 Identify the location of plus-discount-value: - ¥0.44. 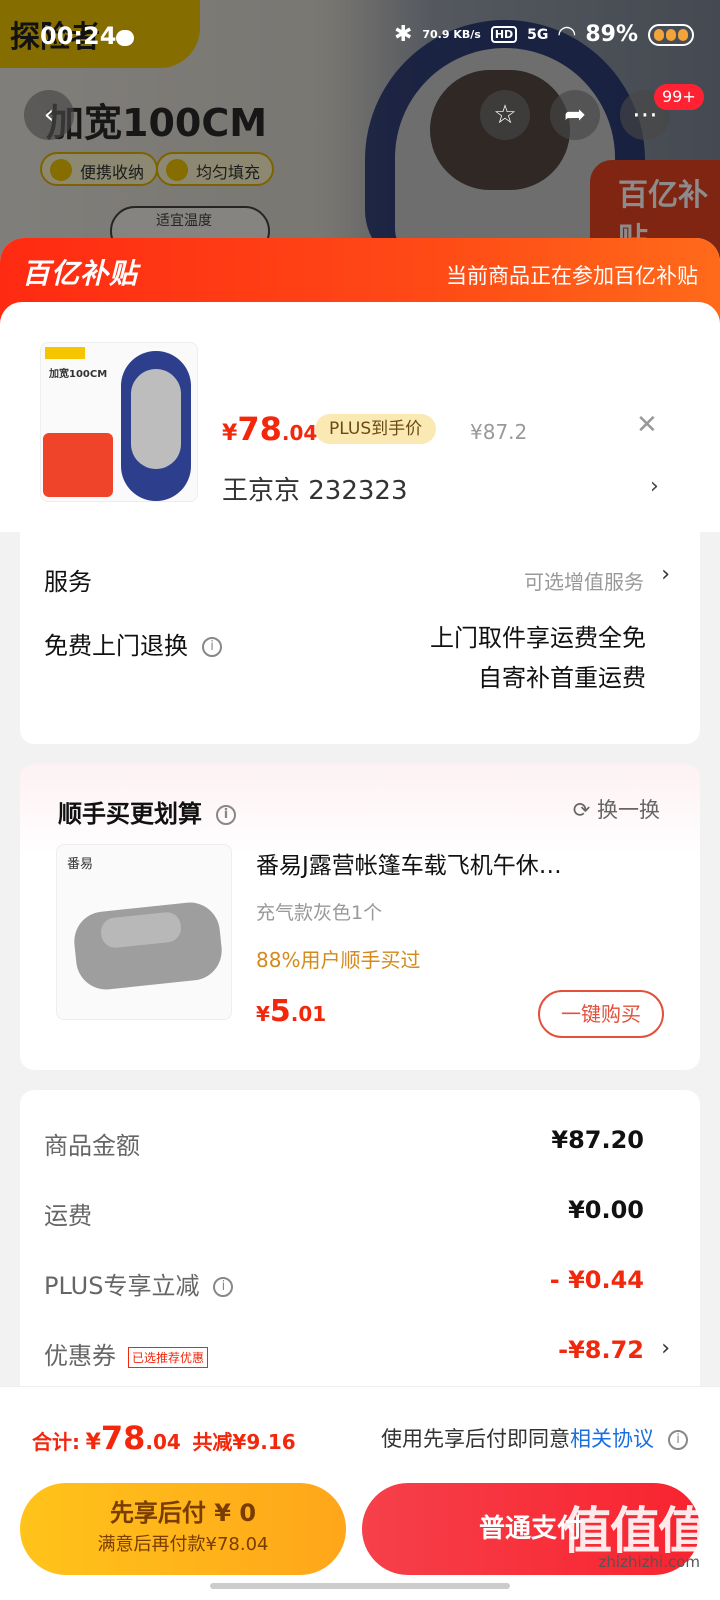
(596, 1280).